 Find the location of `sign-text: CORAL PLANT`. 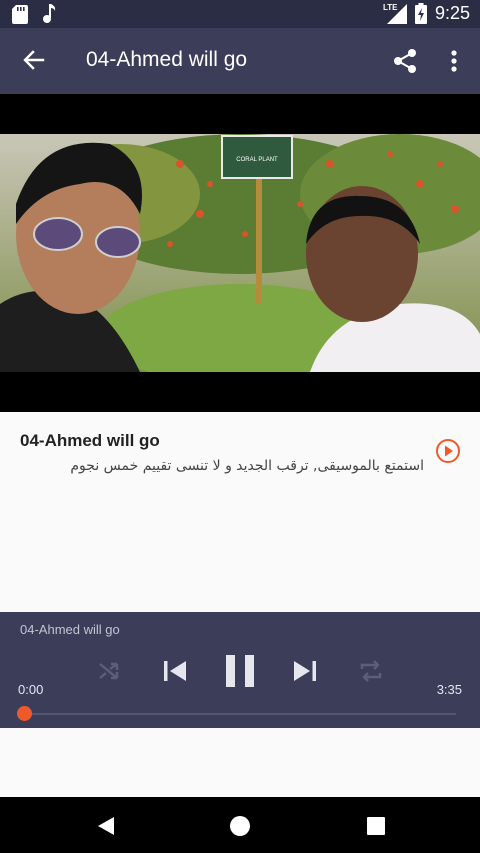

sign-text: CORAL PLANT is located at coordinates (257, 160).